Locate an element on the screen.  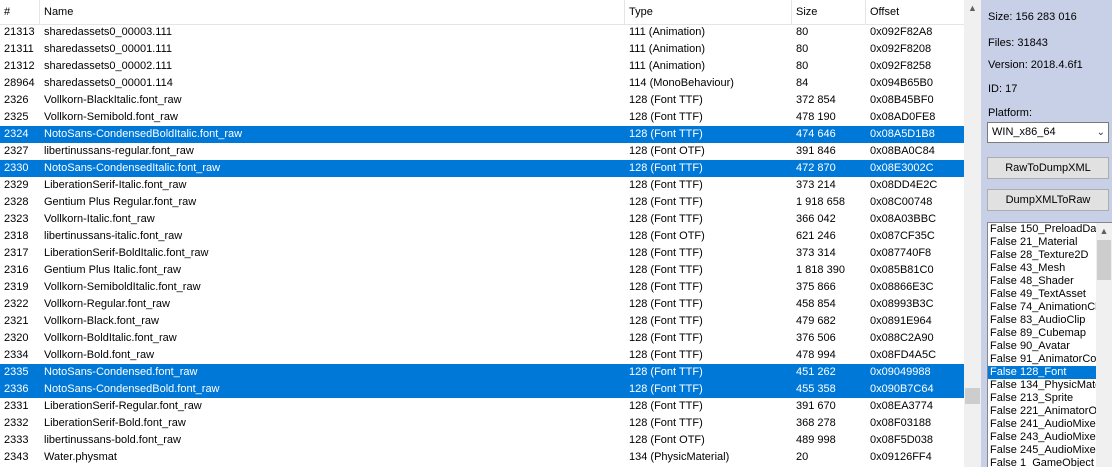
type-filter-item: False 74_AnimationClip is located at coordinates (1050, 307).